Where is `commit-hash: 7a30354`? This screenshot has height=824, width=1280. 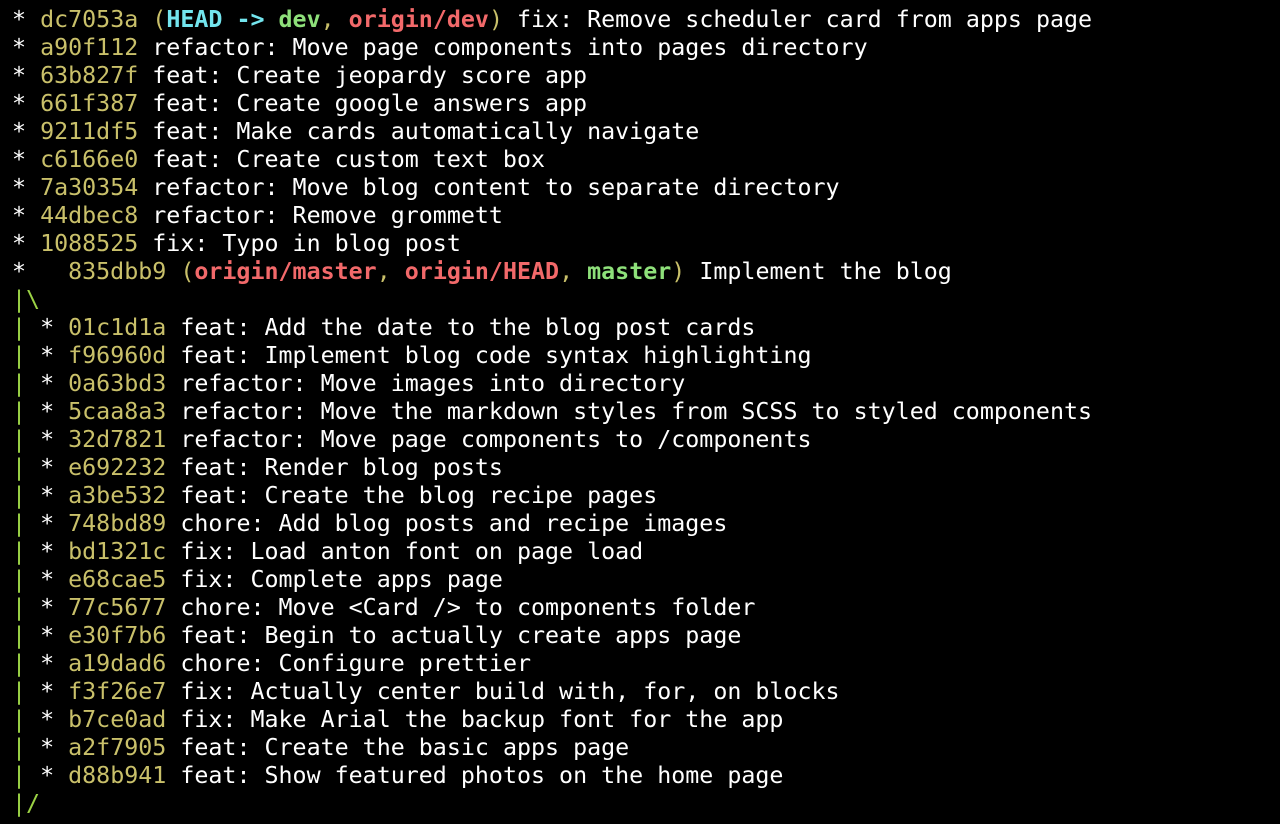
commit-hash: 7a30354 is located at coordinates (89, 187).